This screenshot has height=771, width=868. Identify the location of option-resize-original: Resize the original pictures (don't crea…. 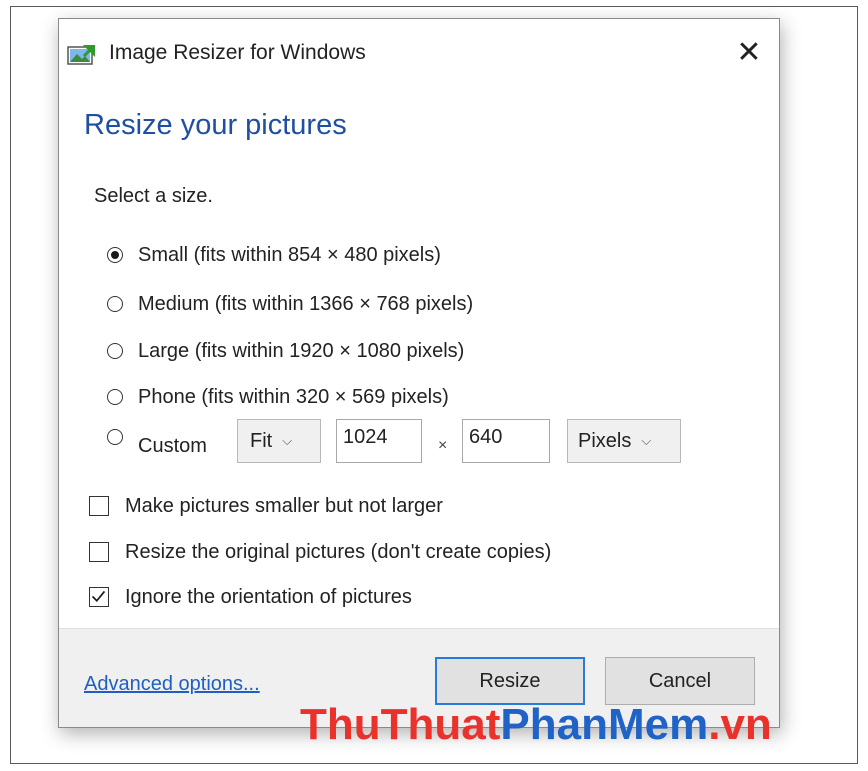
(320, 552).